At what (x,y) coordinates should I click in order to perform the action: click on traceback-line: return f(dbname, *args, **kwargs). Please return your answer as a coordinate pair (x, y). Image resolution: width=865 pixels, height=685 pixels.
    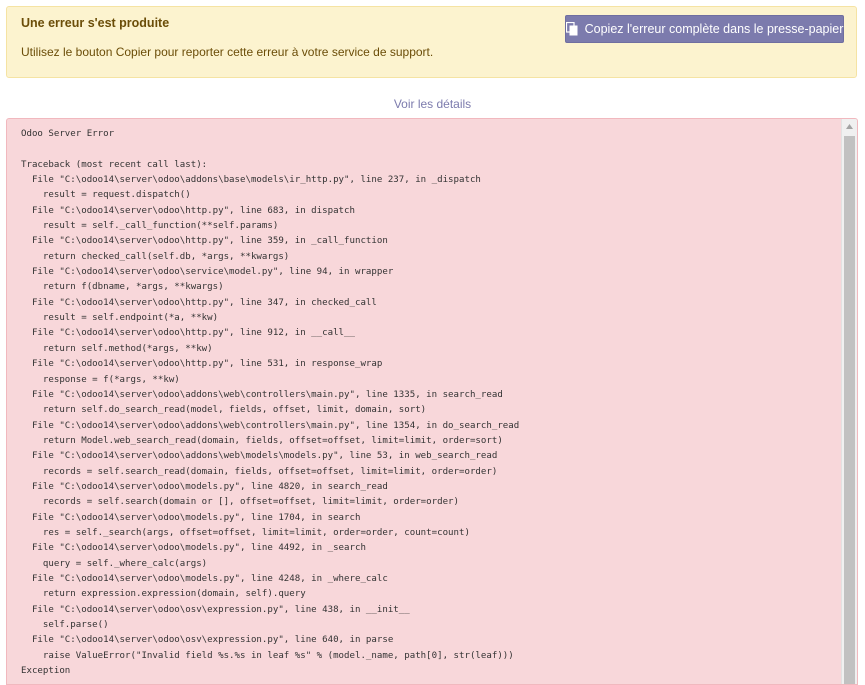
    Looking at the image, I should click on (122, 287).